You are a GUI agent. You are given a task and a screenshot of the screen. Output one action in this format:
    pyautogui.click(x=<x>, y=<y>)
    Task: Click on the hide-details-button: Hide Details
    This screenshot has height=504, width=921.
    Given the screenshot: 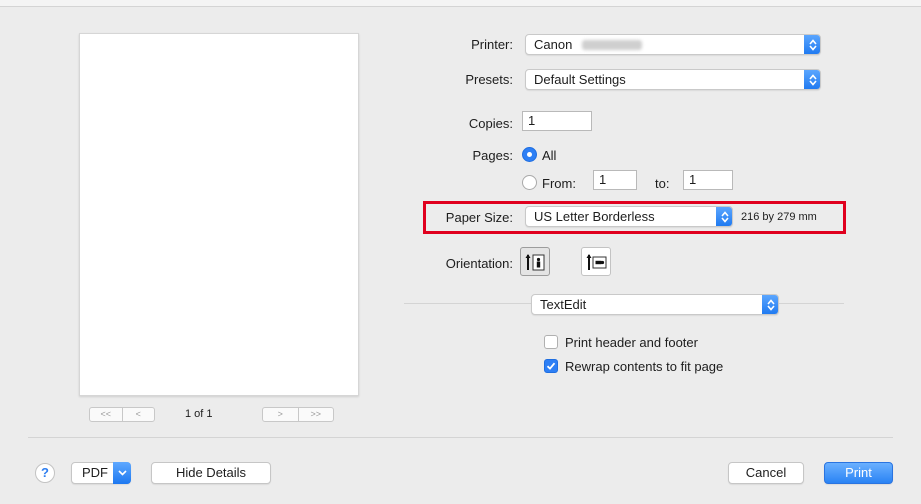 What is the action you would take?
    pyautogui.click(x=211, y=473)
    